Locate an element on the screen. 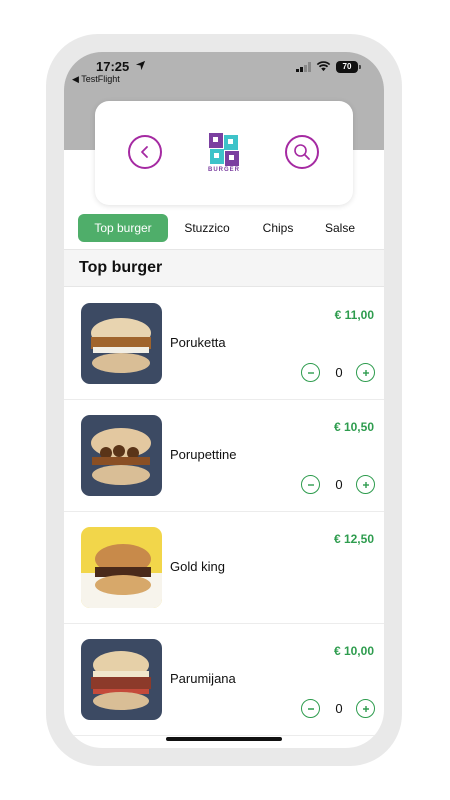 This screenshot has width=450, height=800. status-bar: 17:25 ◀ TestFlight 70 is located at coordinates (224, 70).